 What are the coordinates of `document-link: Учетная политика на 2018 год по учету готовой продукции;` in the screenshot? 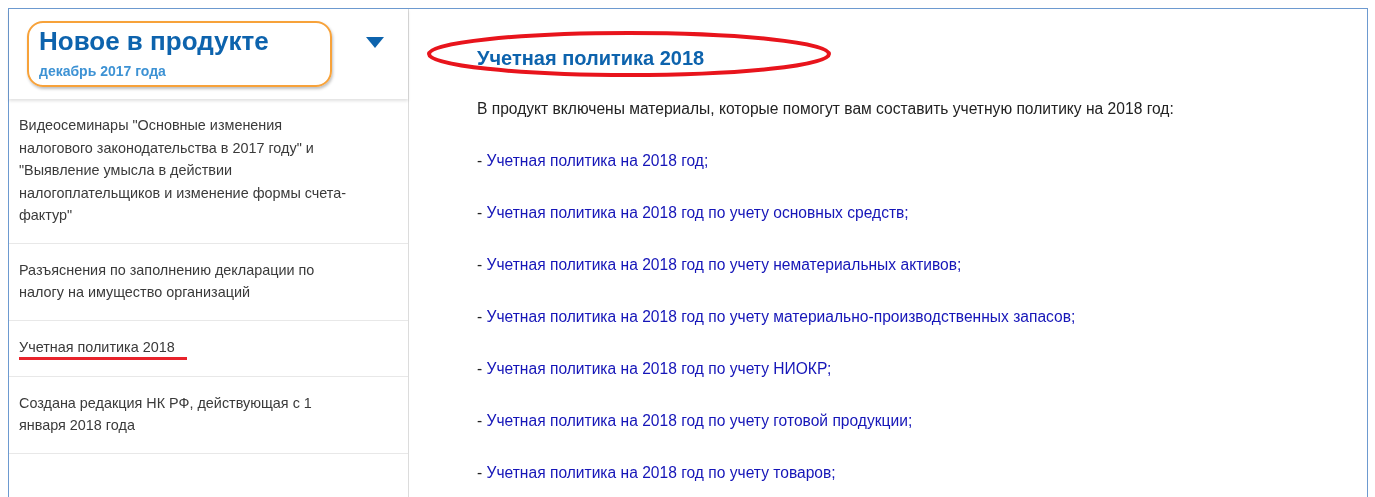 It's located at (699, 421).